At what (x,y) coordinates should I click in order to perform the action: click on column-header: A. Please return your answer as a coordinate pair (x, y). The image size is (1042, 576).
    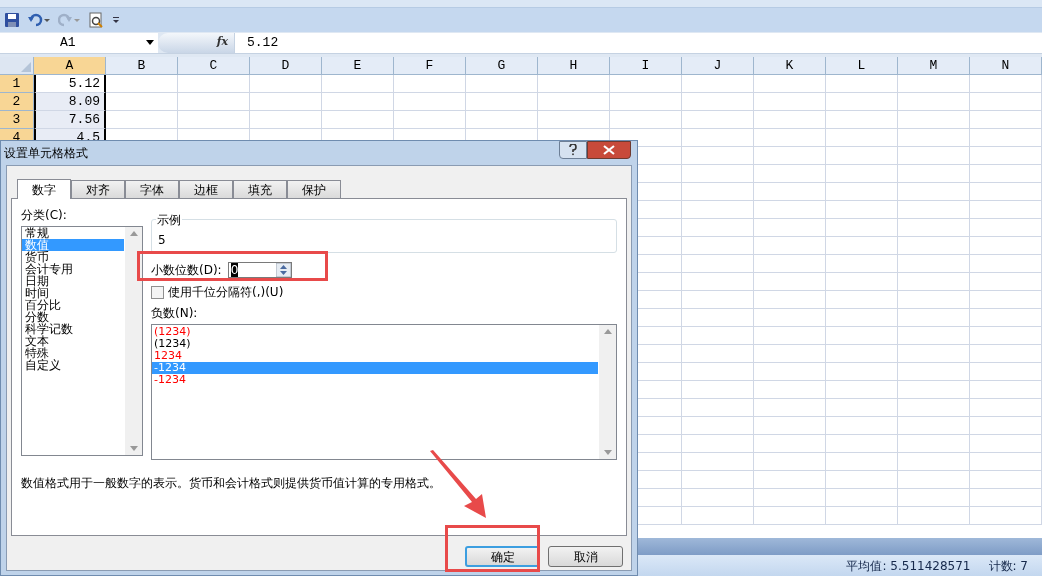
    Looking at the image, I should click on (70, 66).